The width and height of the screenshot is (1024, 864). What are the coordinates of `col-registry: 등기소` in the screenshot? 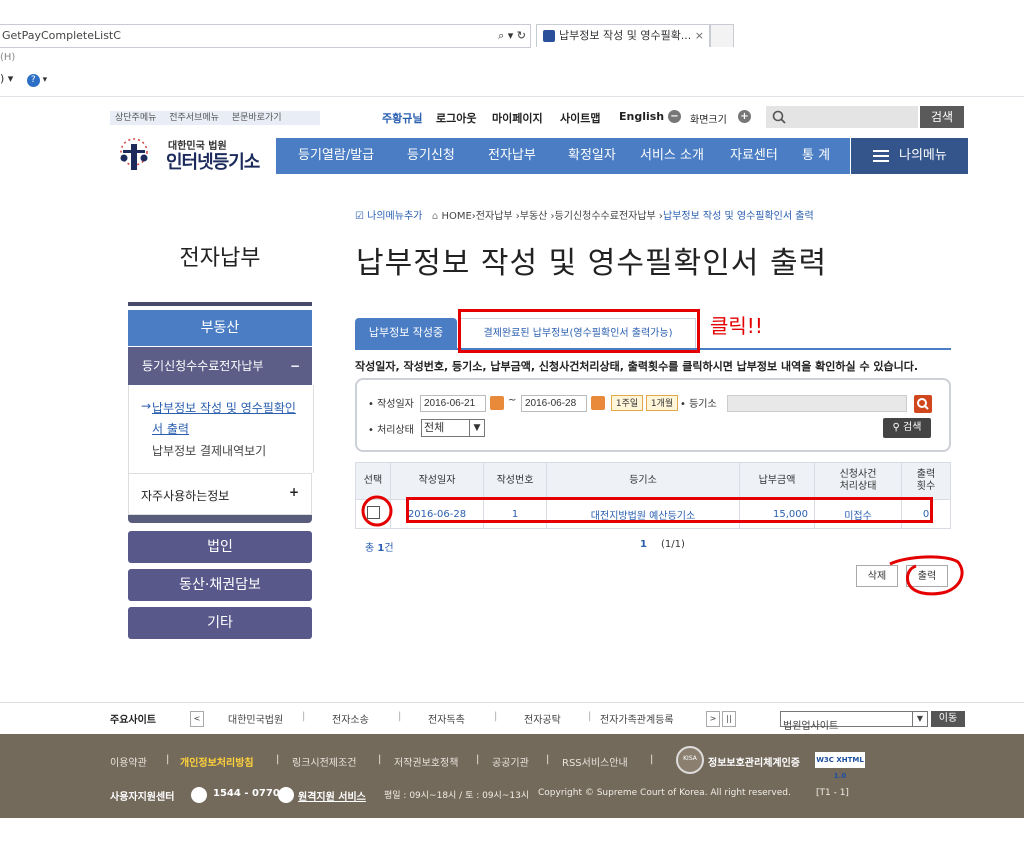 It's located at (643, 481).